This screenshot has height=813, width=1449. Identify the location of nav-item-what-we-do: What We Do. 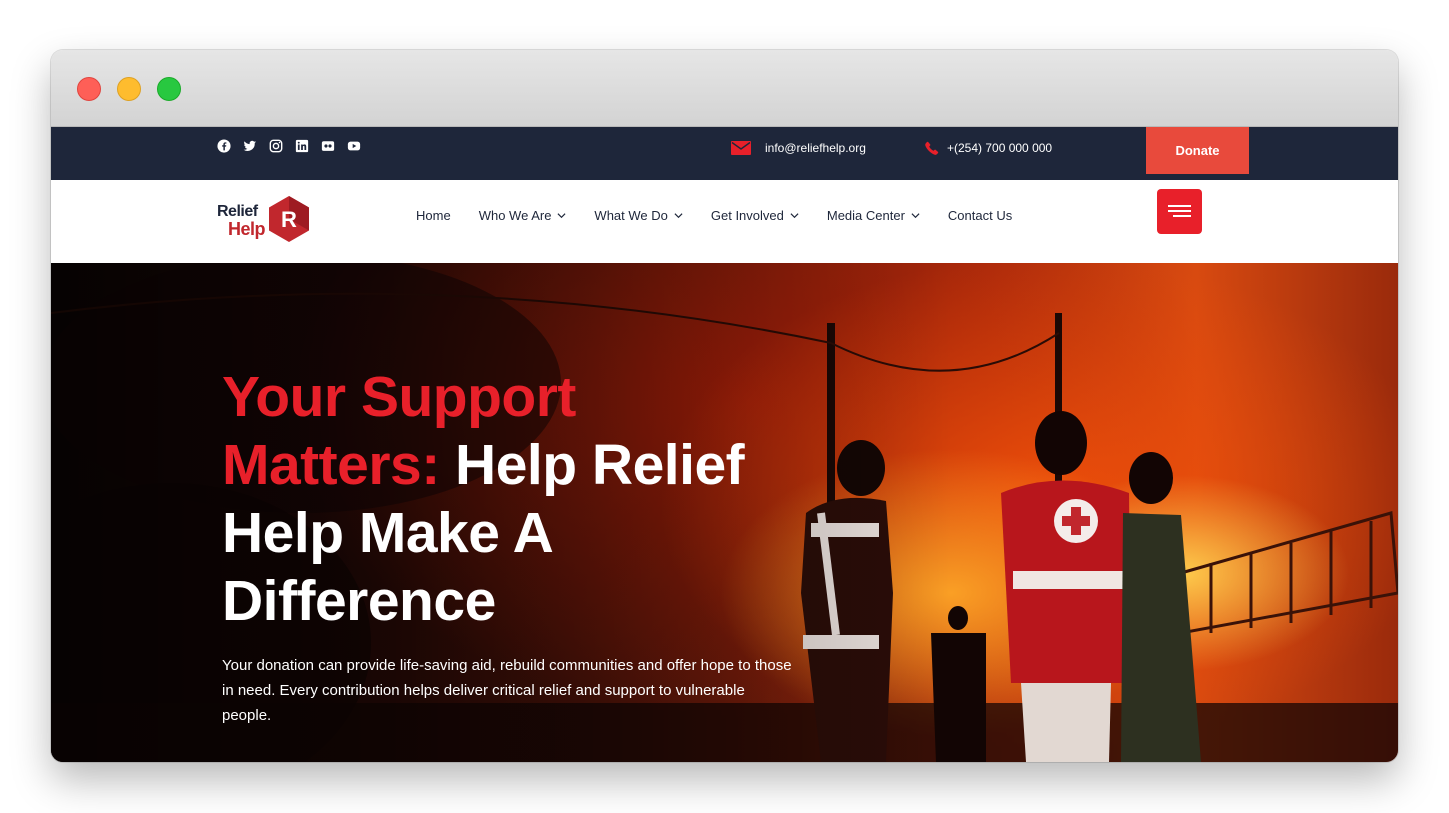
(638, 215).